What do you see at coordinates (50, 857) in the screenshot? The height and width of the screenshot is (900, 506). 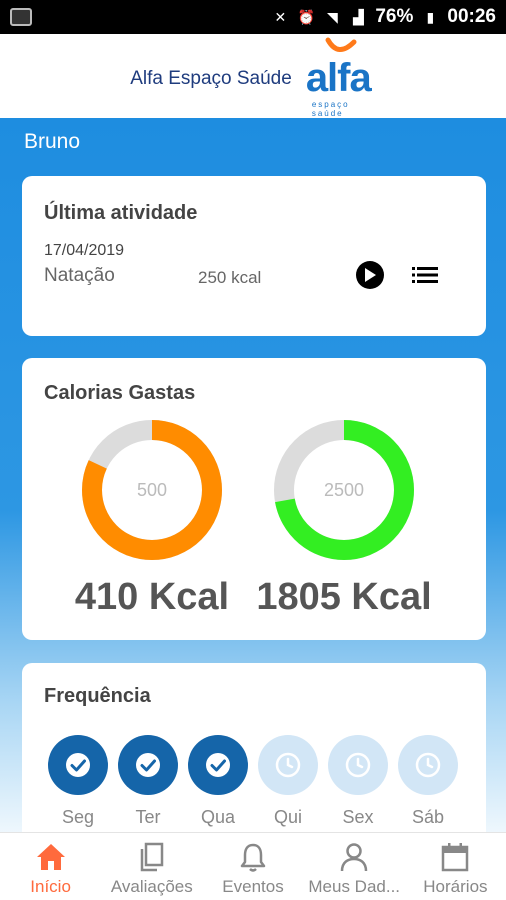 I see `home-icon` at bounding box center [50, 857].